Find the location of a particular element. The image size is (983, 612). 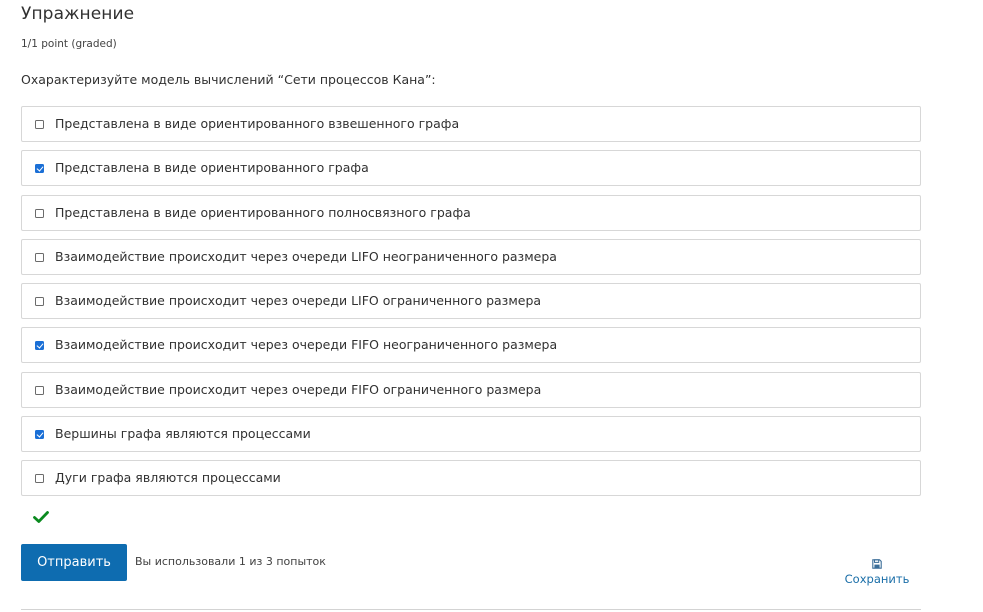

section-divider is located at coordinates (471, 609).